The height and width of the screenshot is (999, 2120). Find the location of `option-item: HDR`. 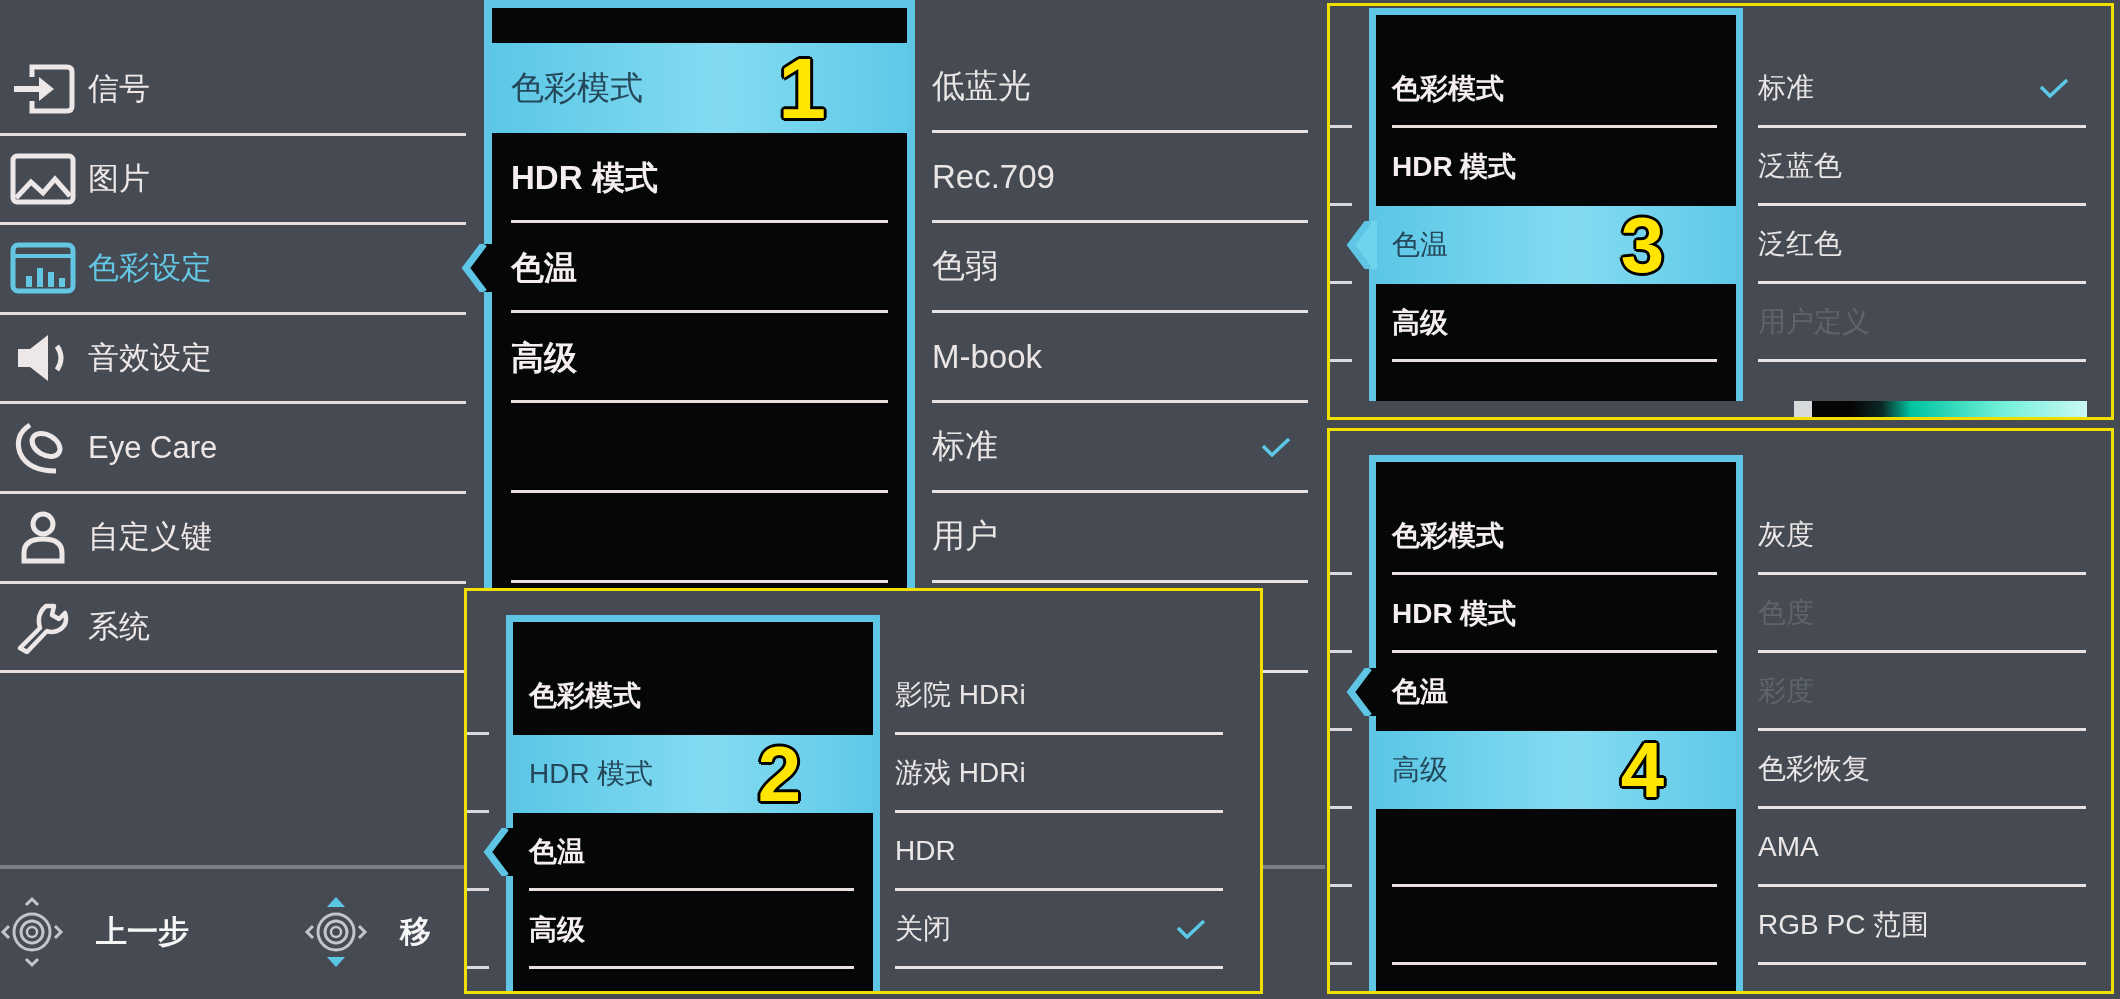

option-item: HDR is located at coordinates (1059, 852).